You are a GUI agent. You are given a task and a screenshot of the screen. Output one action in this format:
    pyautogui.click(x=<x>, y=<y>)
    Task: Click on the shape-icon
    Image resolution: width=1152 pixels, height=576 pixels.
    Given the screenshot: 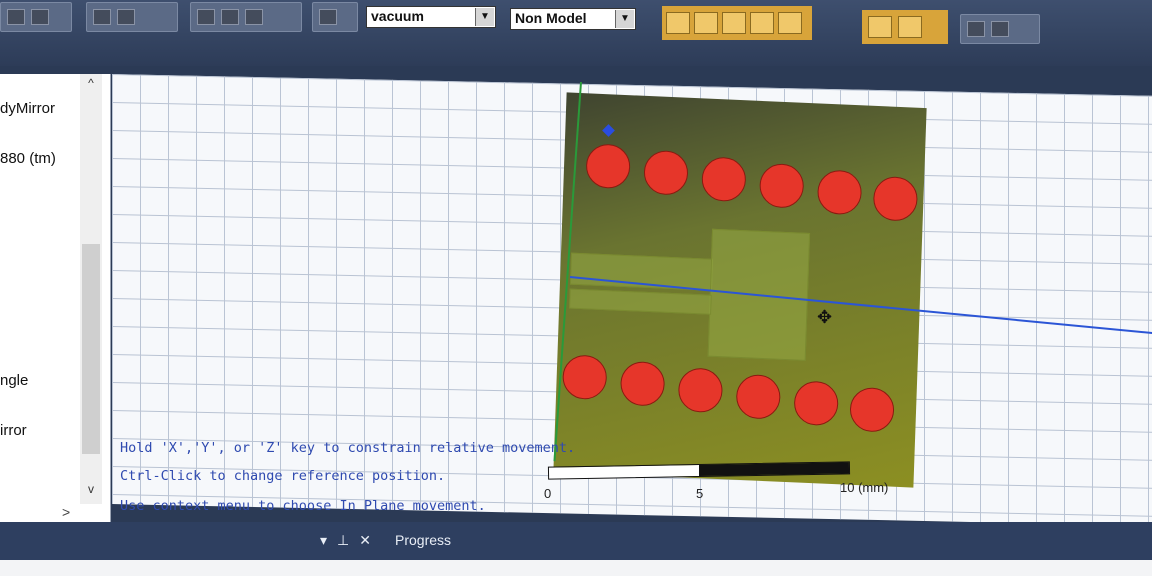 What is the action you would take?
    pyautogui.click(x=328, y=17)
    